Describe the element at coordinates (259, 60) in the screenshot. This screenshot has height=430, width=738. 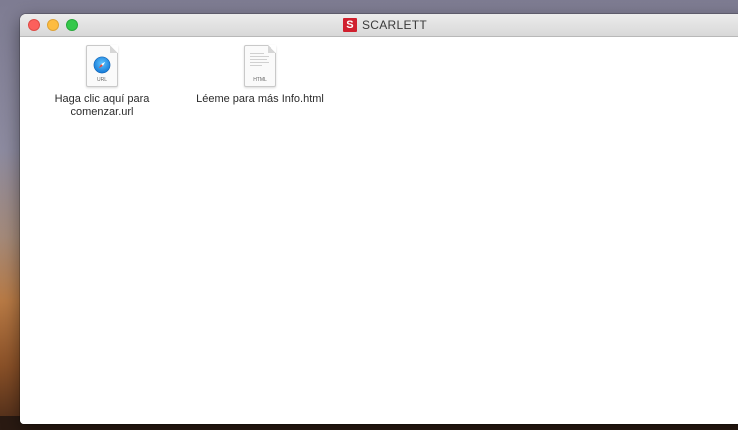
I see `document-text-lines` at that location.